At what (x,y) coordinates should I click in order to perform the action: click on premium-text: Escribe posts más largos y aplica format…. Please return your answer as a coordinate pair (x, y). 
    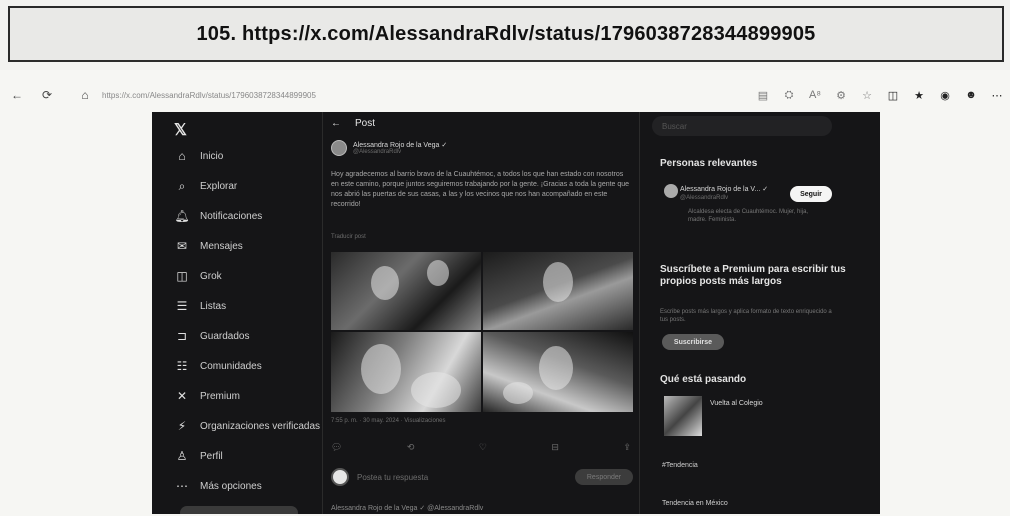
    Looking at the image, I should click on (746, 316).